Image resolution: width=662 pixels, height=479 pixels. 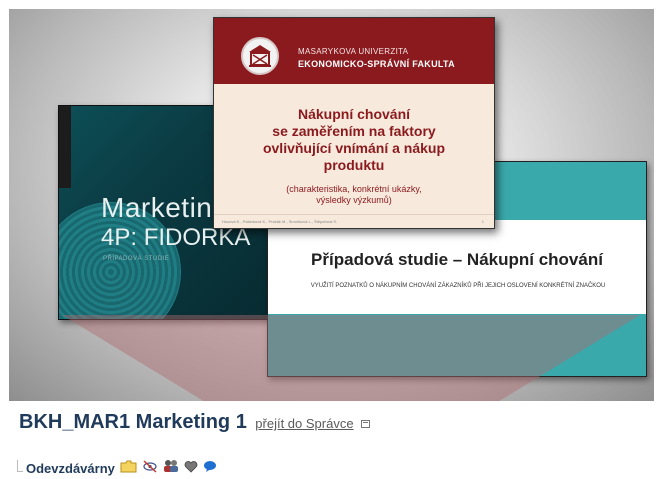 What do you see at coordinates (65, 147) in the screenshot?
I see `slide-decoration` at bounding box center [65, 147].